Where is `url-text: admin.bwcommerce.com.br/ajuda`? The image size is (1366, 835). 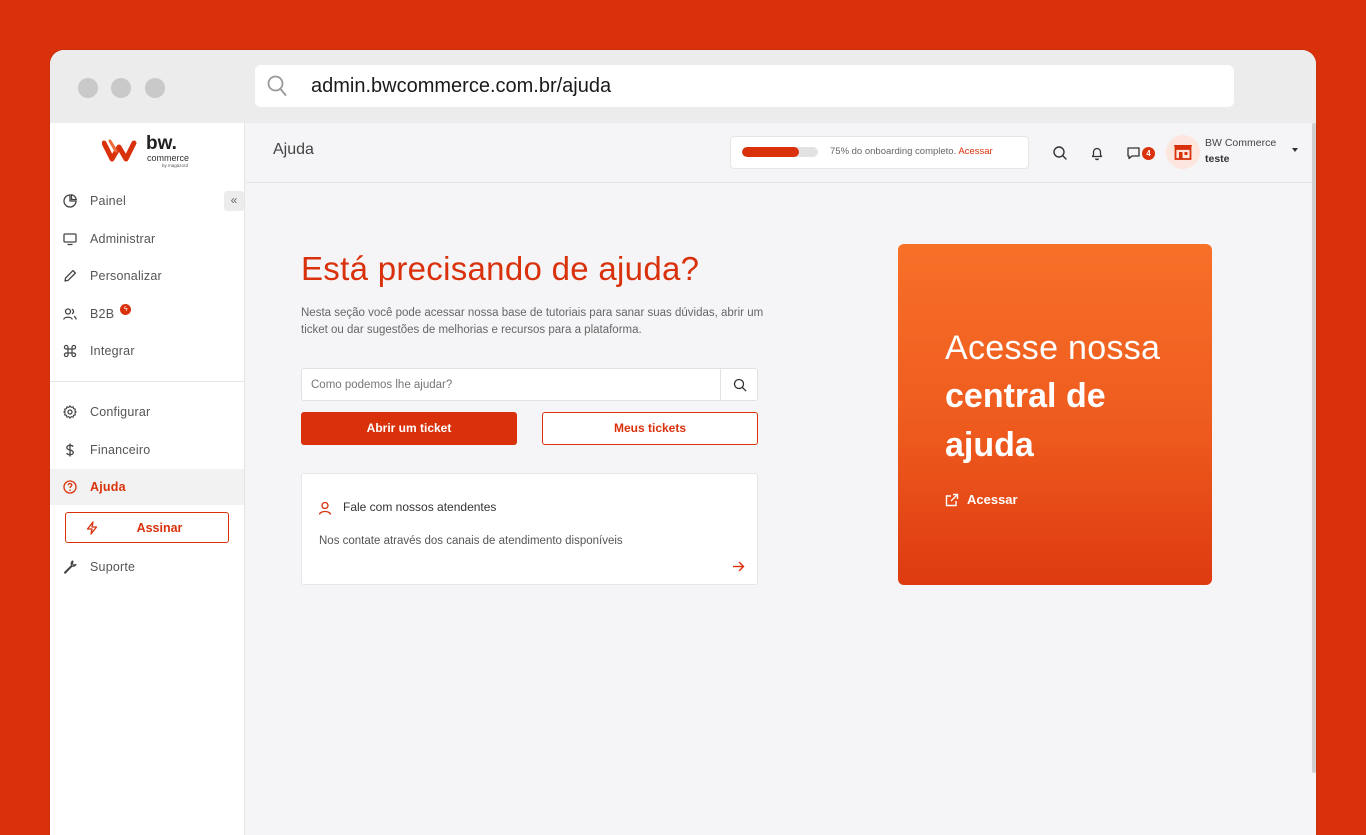 url-text: admin.bwcommerce.com.br/ajuda is located at coordinates (461, 86).